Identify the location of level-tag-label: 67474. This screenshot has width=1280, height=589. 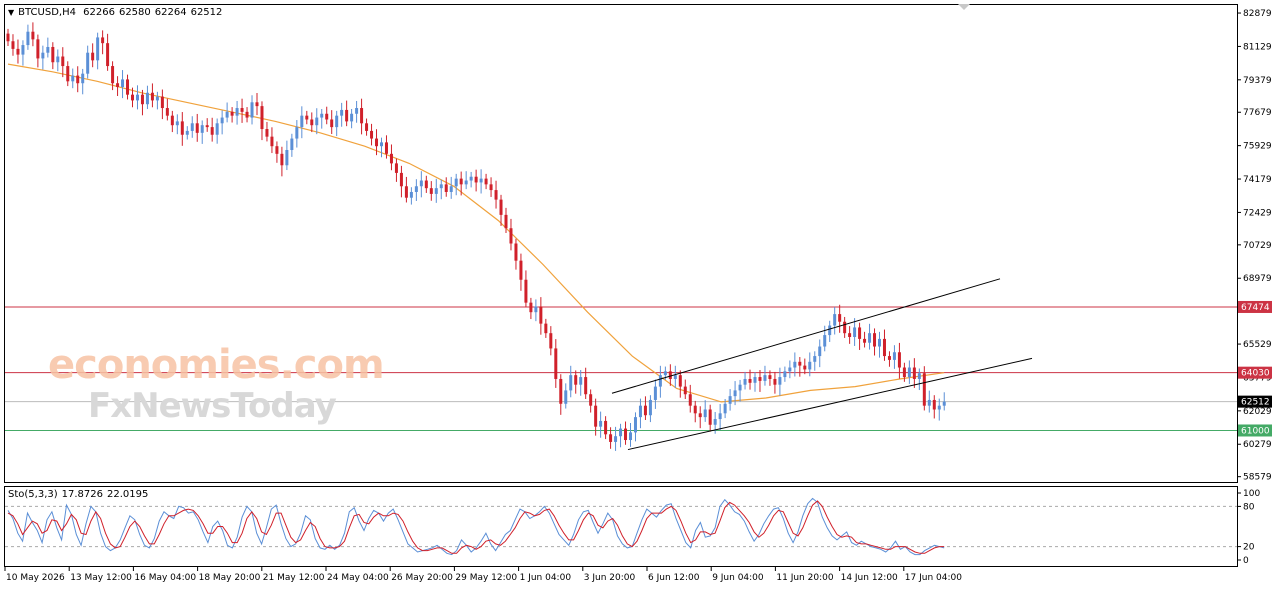
(1255, 308).